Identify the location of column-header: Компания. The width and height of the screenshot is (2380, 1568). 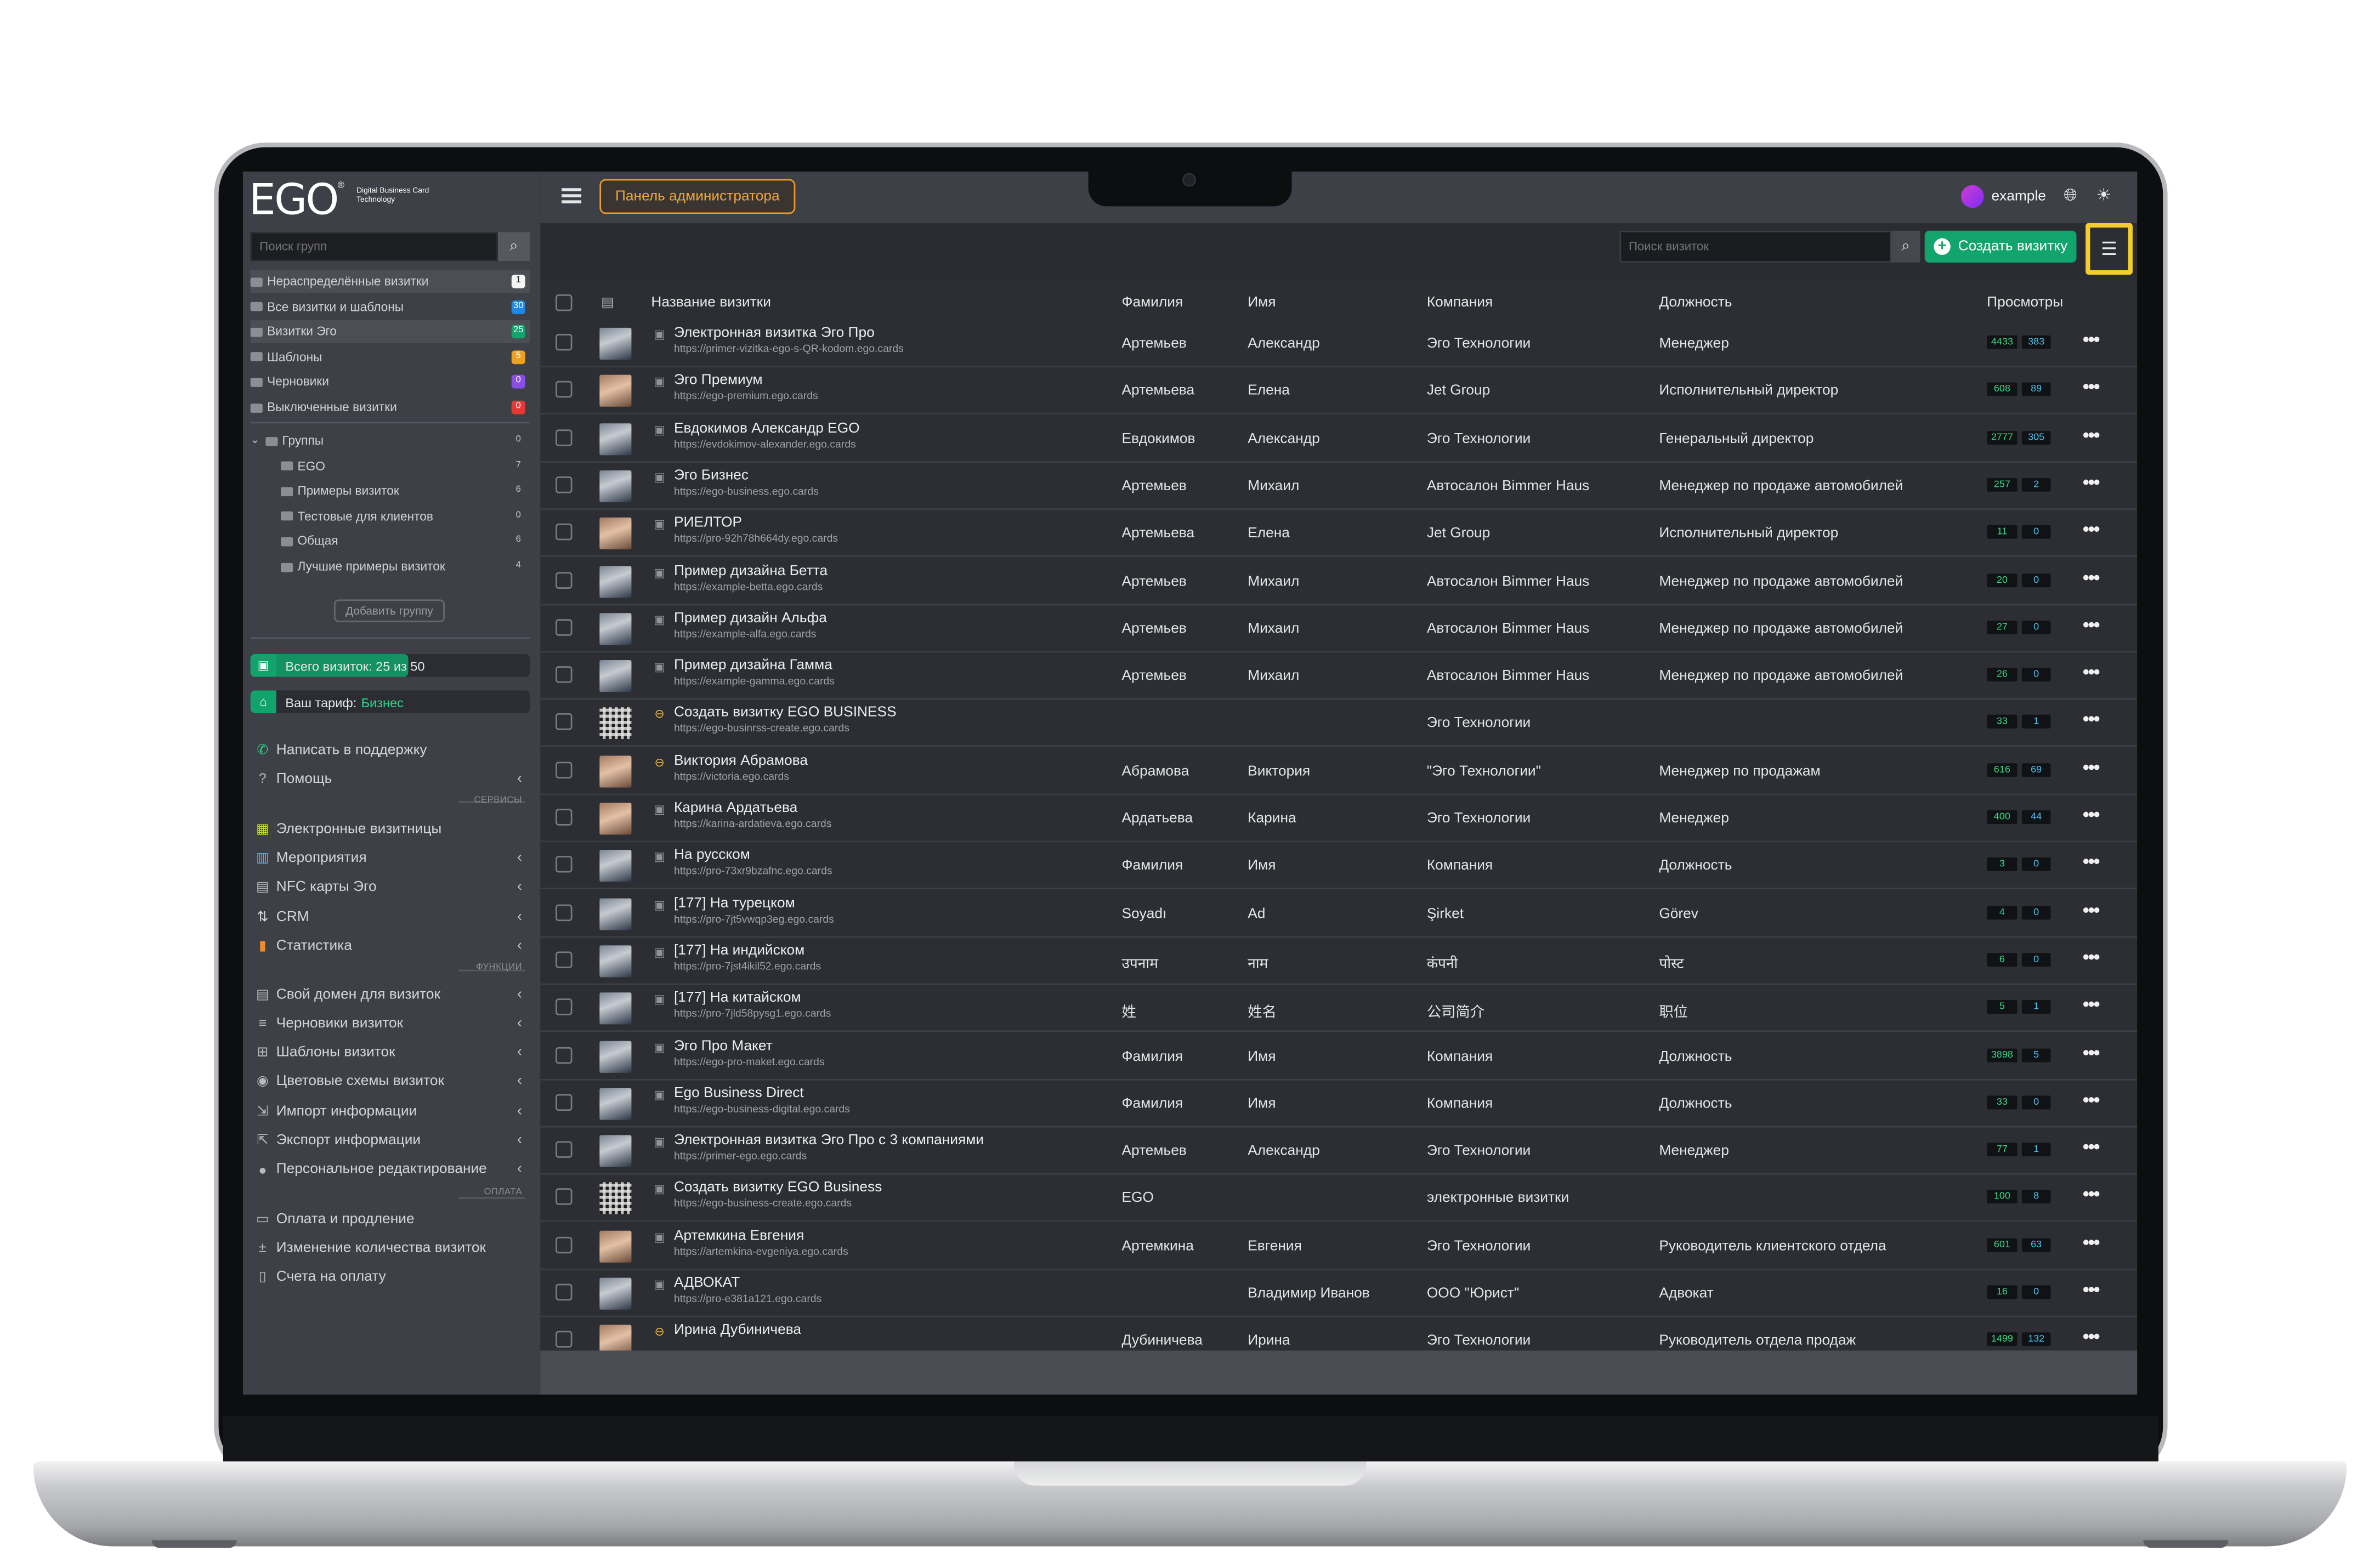
(1460, 303).